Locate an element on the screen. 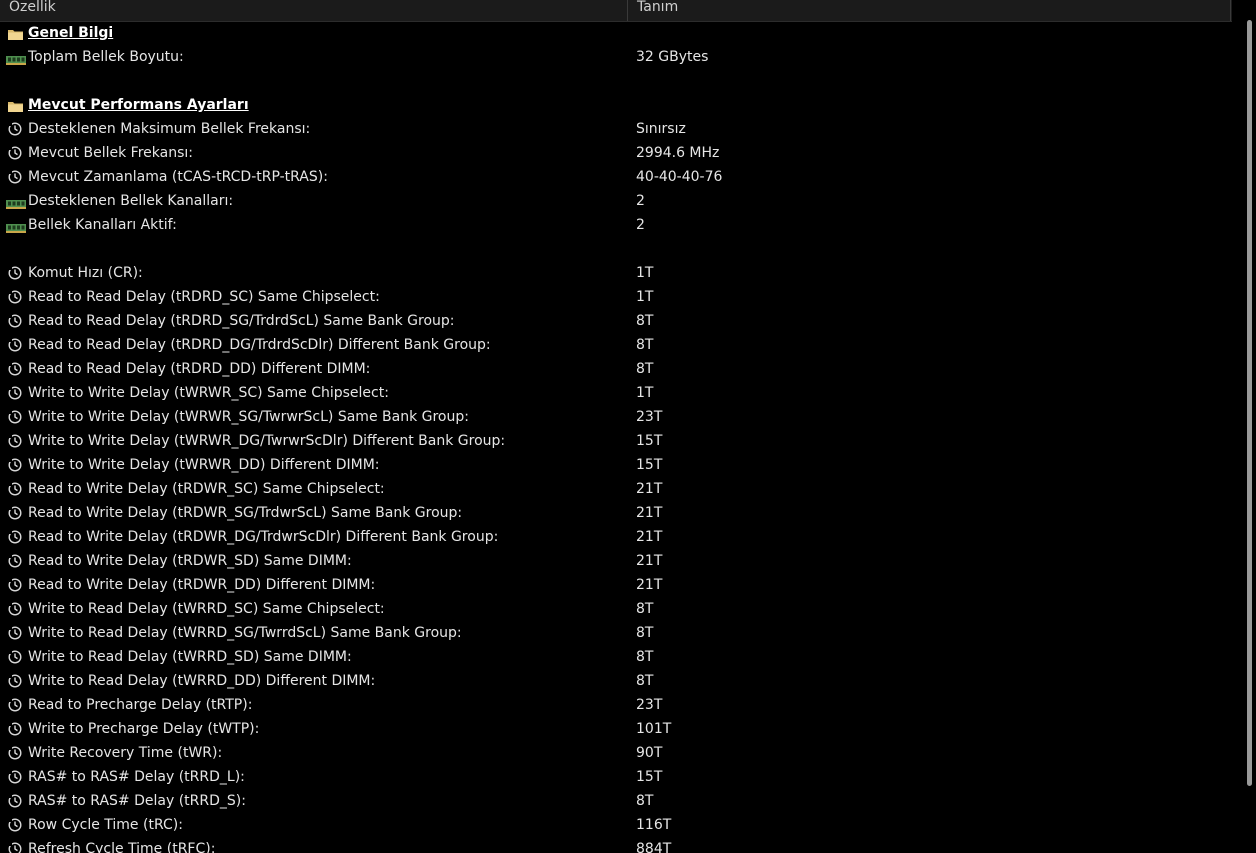  property-value: 90T is located at coordinates (649, 753).